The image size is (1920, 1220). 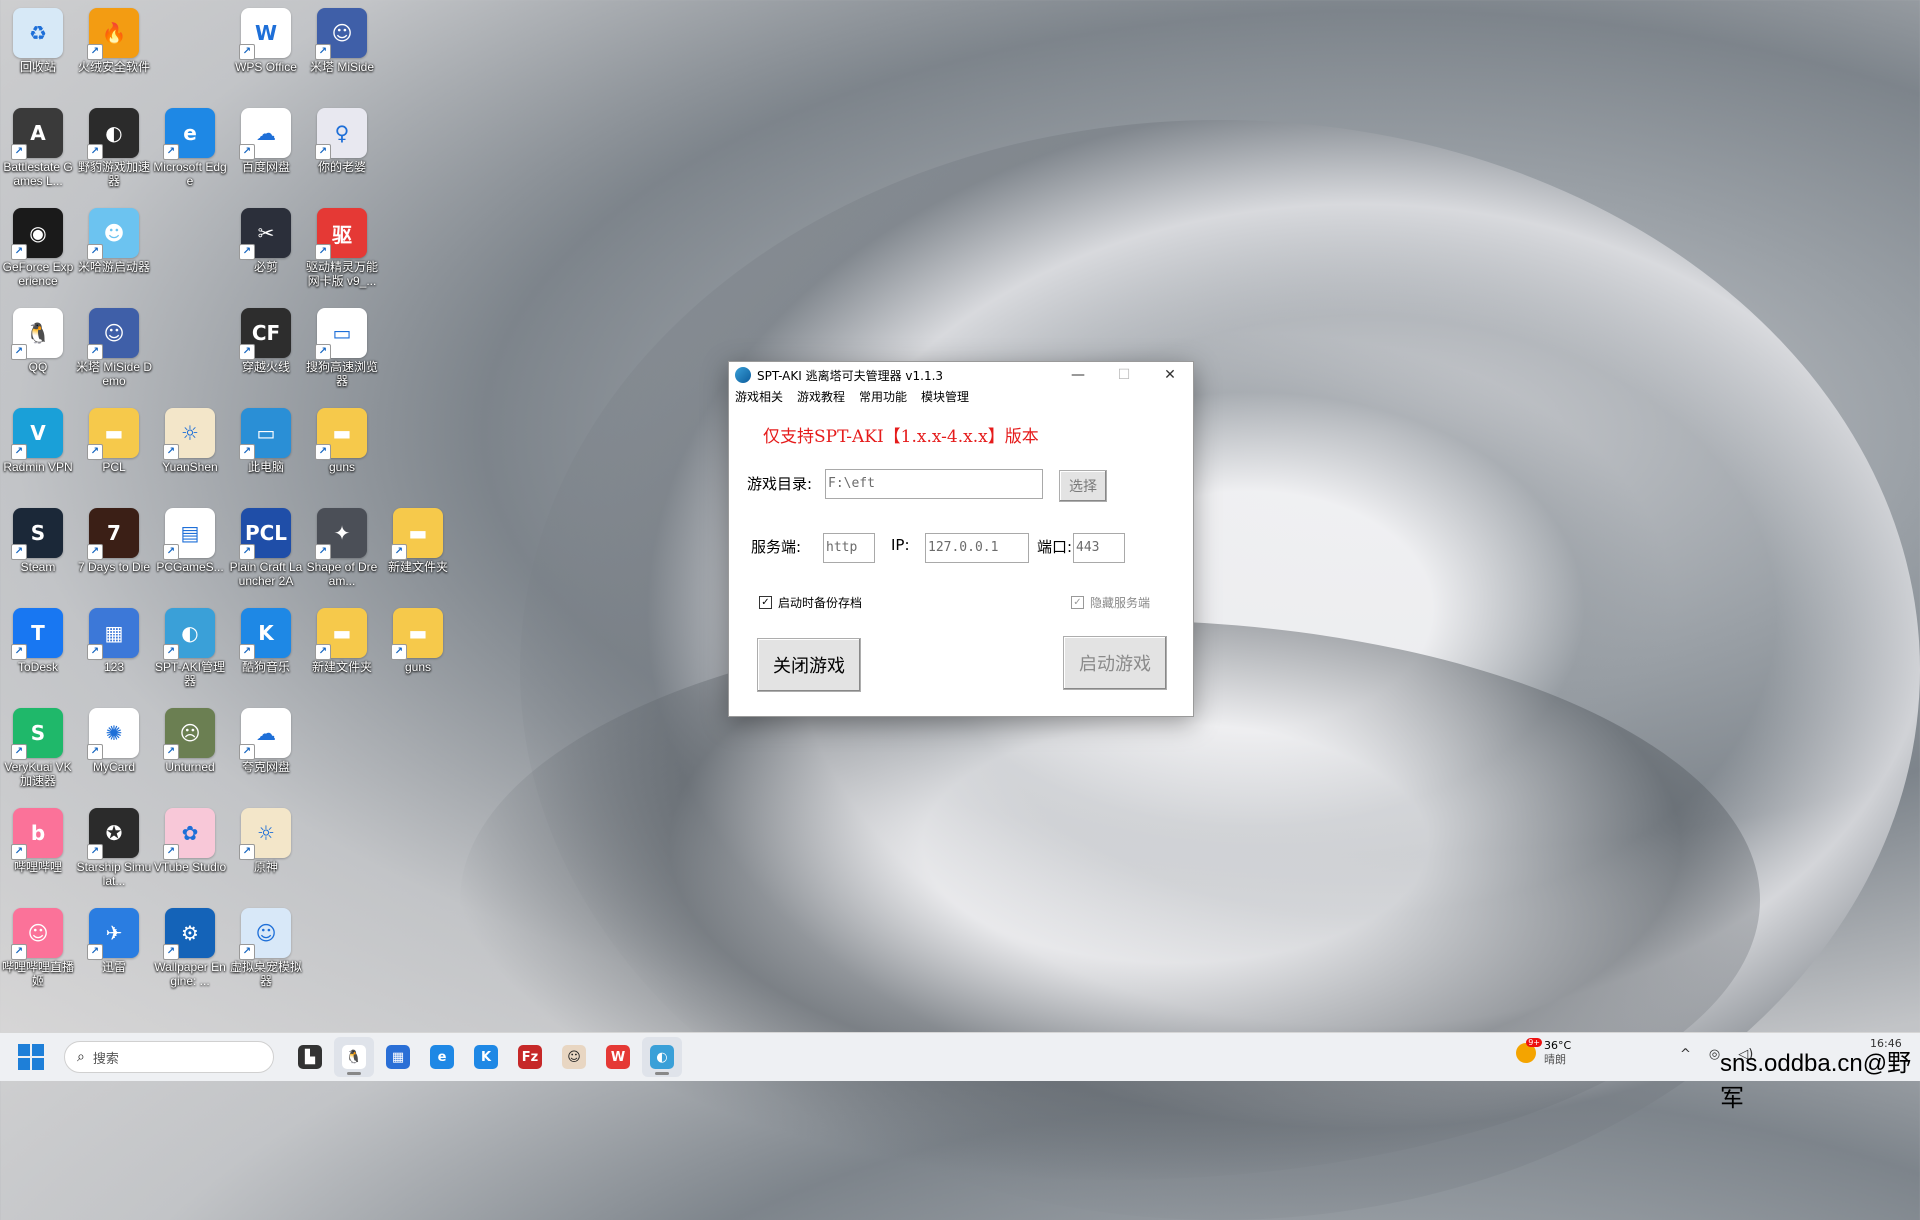 I want to click on desktop-icon: T ↗ ToDesk, so click(x=38, y=638).